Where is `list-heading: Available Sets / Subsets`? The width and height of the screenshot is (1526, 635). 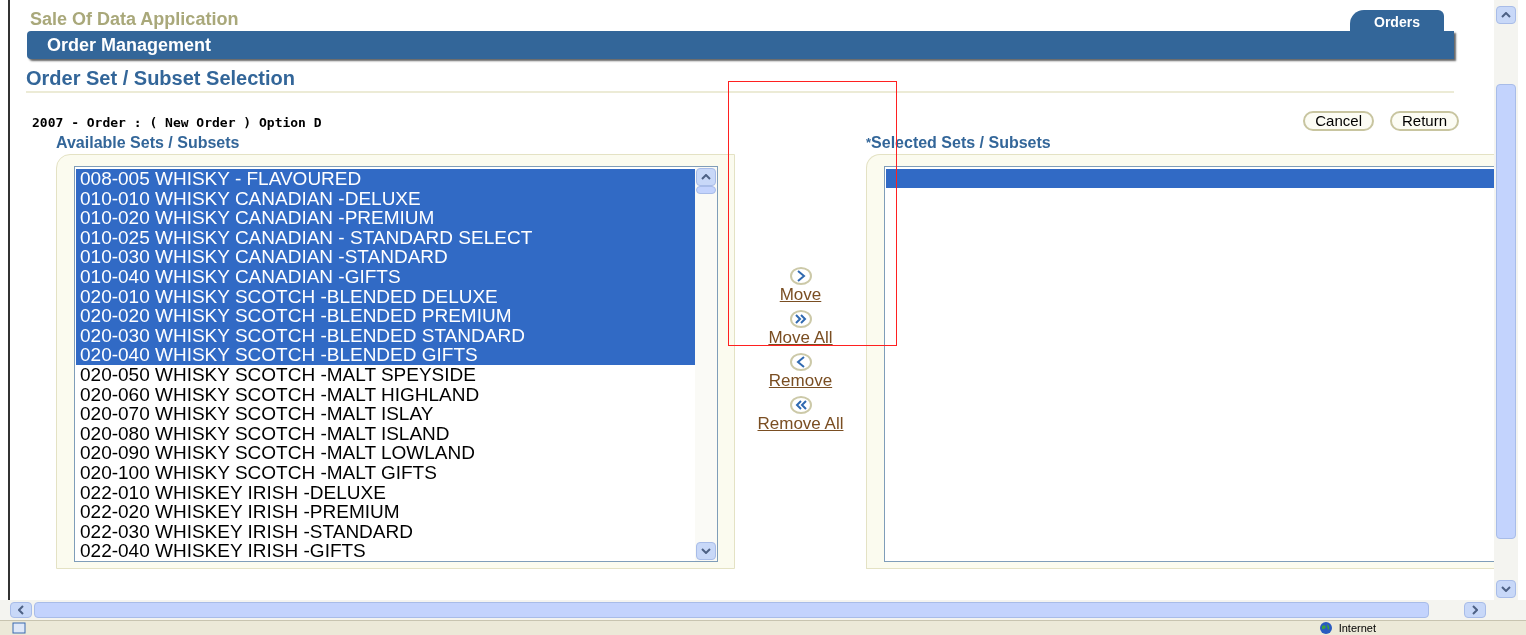 list-heading: Available Sets / Subsets is located at coordinates (148, 143).